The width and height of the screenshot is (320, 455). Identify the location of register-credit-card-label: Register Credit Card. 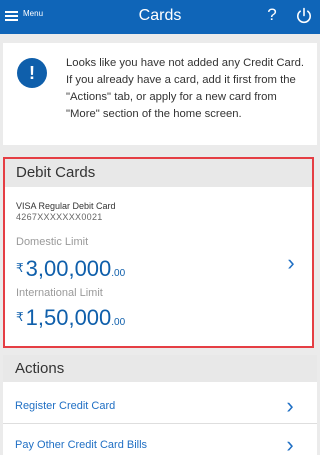
(65, 406).